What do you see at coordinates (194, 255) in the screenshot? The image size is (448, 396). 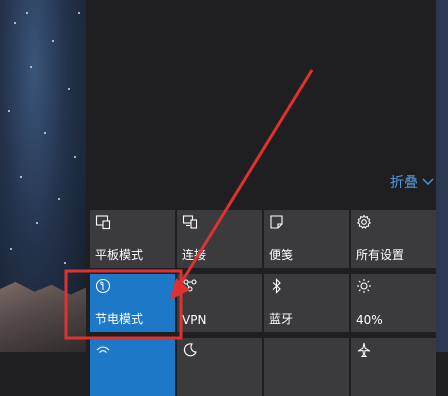 I see `tile-label: 连接` at bounding box center [194, 255].